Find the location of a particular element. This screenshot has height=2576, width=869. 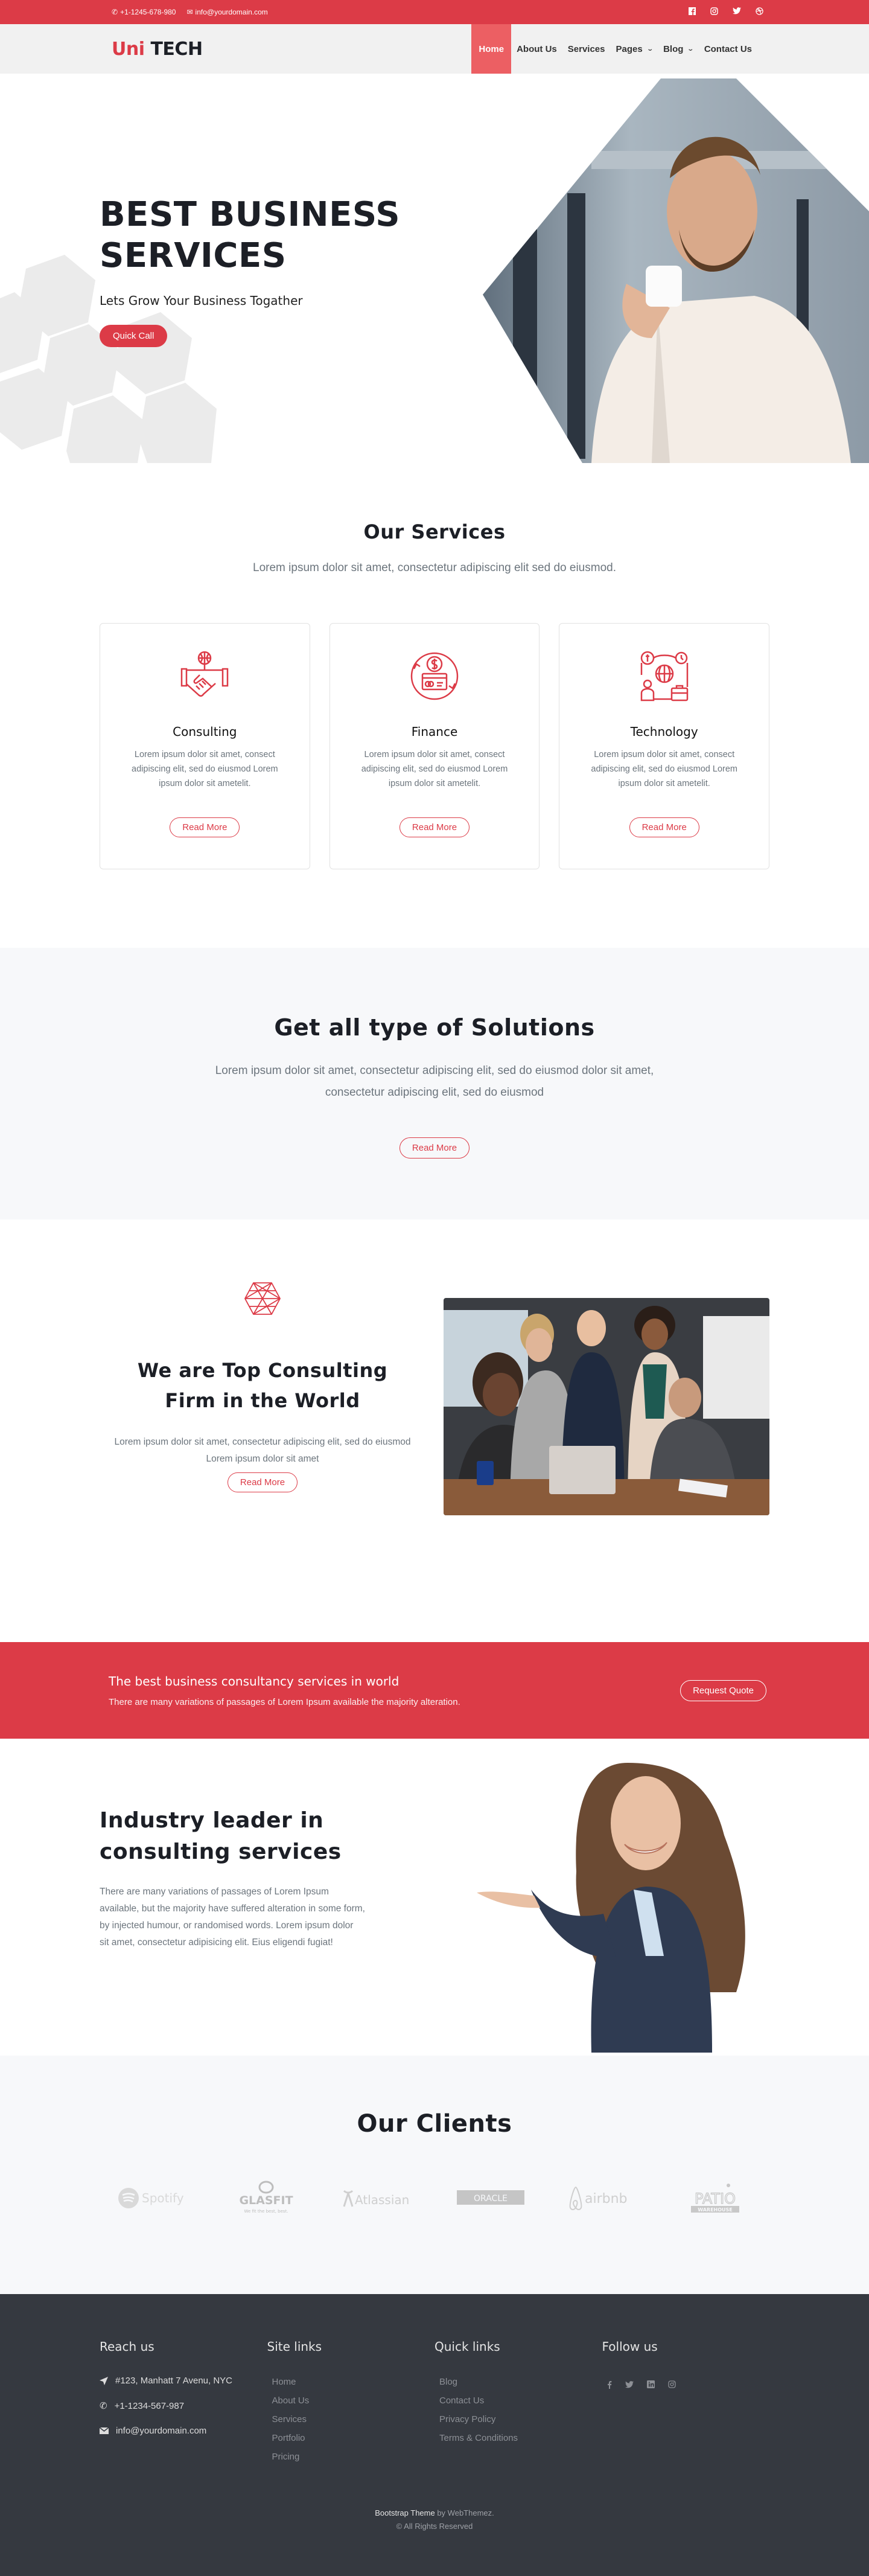

client-logo-airbnb: airbnb is located at coordinates (603, 2198).